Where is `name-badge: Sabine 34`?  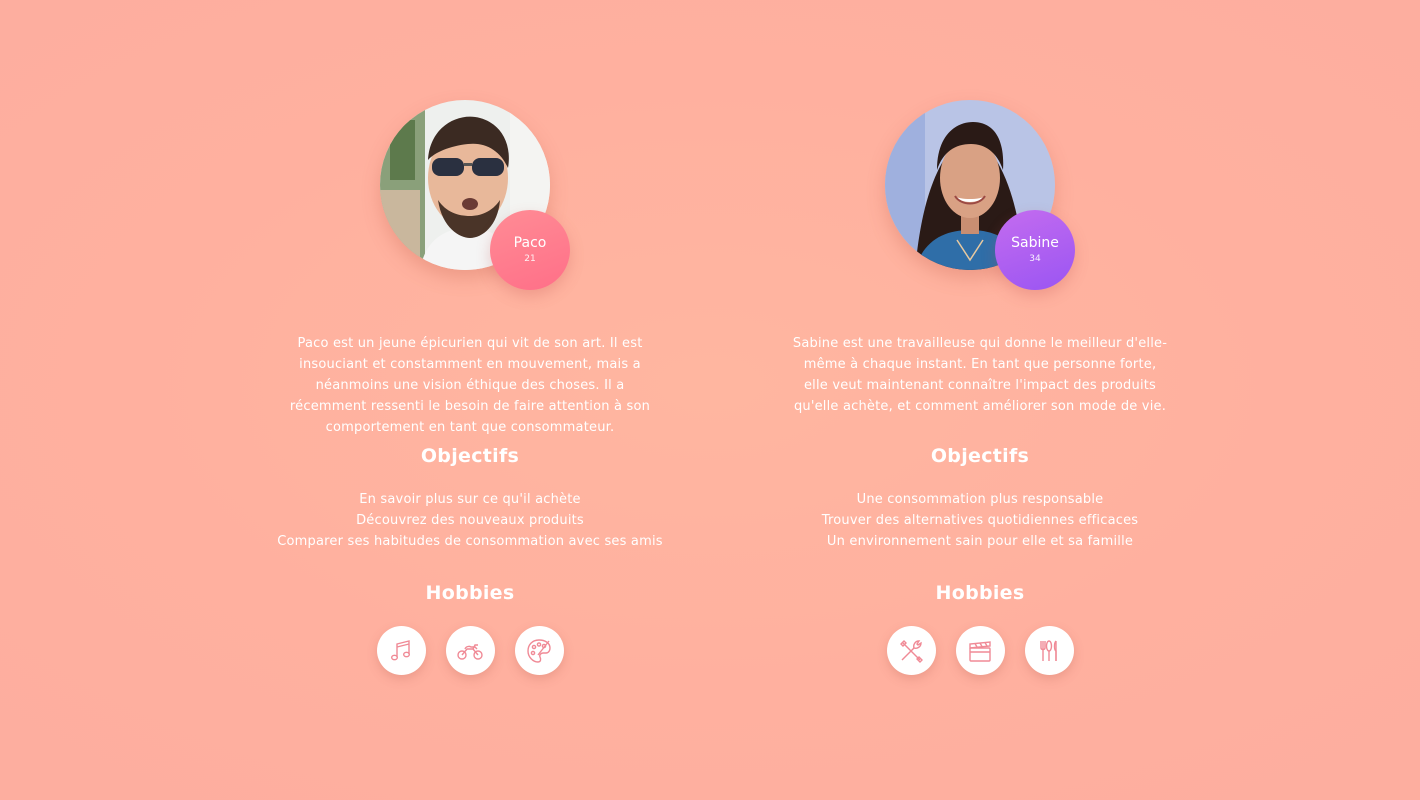 name-badge: Sabine 34 is located at coordinates (1035, 250).